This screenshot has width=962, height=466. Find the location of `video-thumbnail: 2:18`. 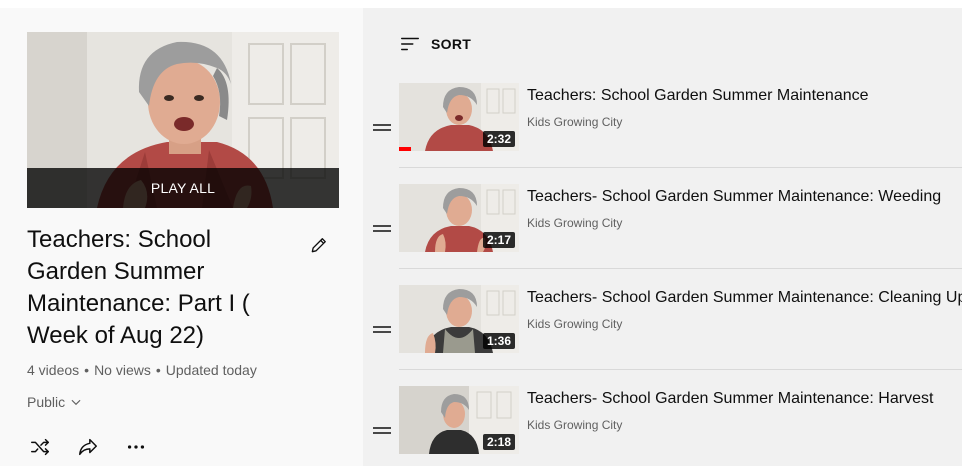

video-thumbnail: 2:18 is located at coordinates (459, 420).